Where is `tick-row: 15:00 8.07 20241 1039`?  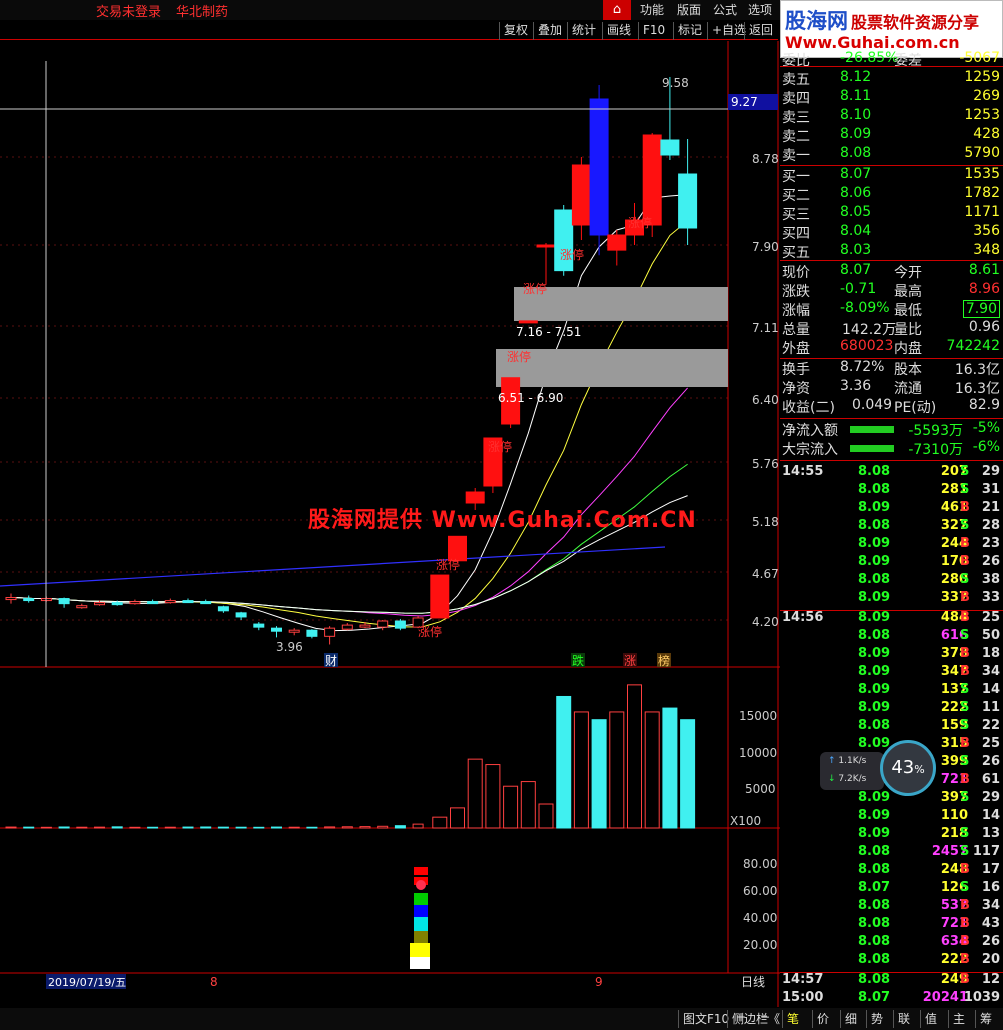 tick-row: 15:00 8.07 20241 1039 is located at coordinates (891, 999).